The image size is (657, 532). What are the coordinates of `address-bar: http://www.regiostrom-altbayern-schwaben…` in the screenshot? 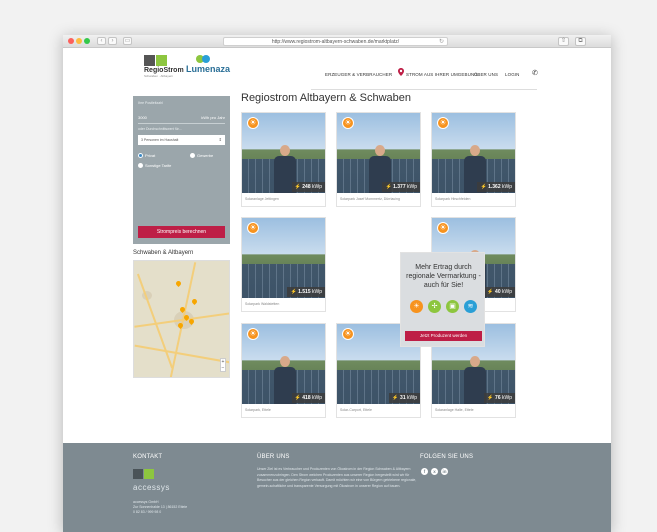 It's located at (335, 41).